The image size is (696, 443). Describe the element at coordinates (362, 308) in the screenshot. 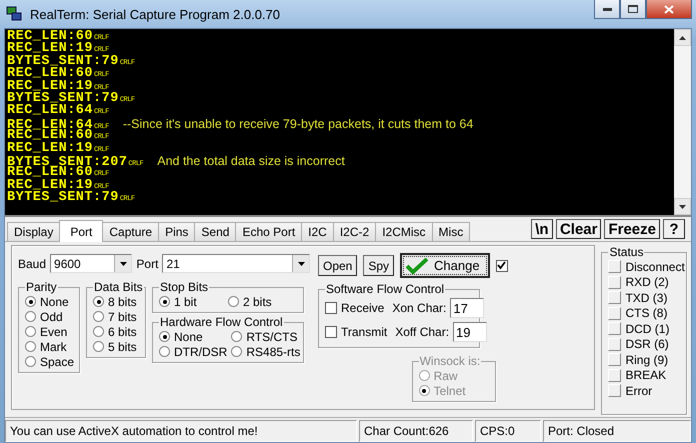

I see `checkbox-label: Receive` at that location.